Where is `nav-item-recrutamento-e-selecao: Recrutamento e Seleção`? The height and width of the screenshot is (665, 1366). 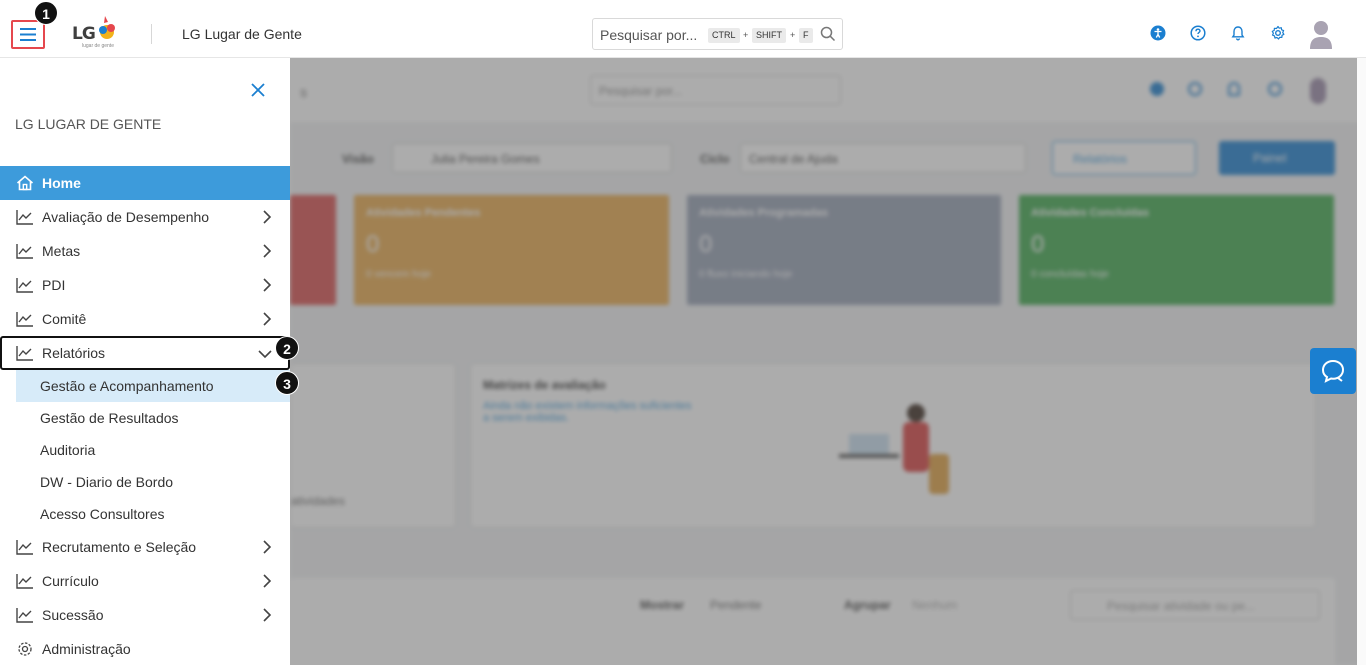 nav-item-recrutamento-e-selecao: Recrutamento e Seleção is located at coordinates (145, 547).